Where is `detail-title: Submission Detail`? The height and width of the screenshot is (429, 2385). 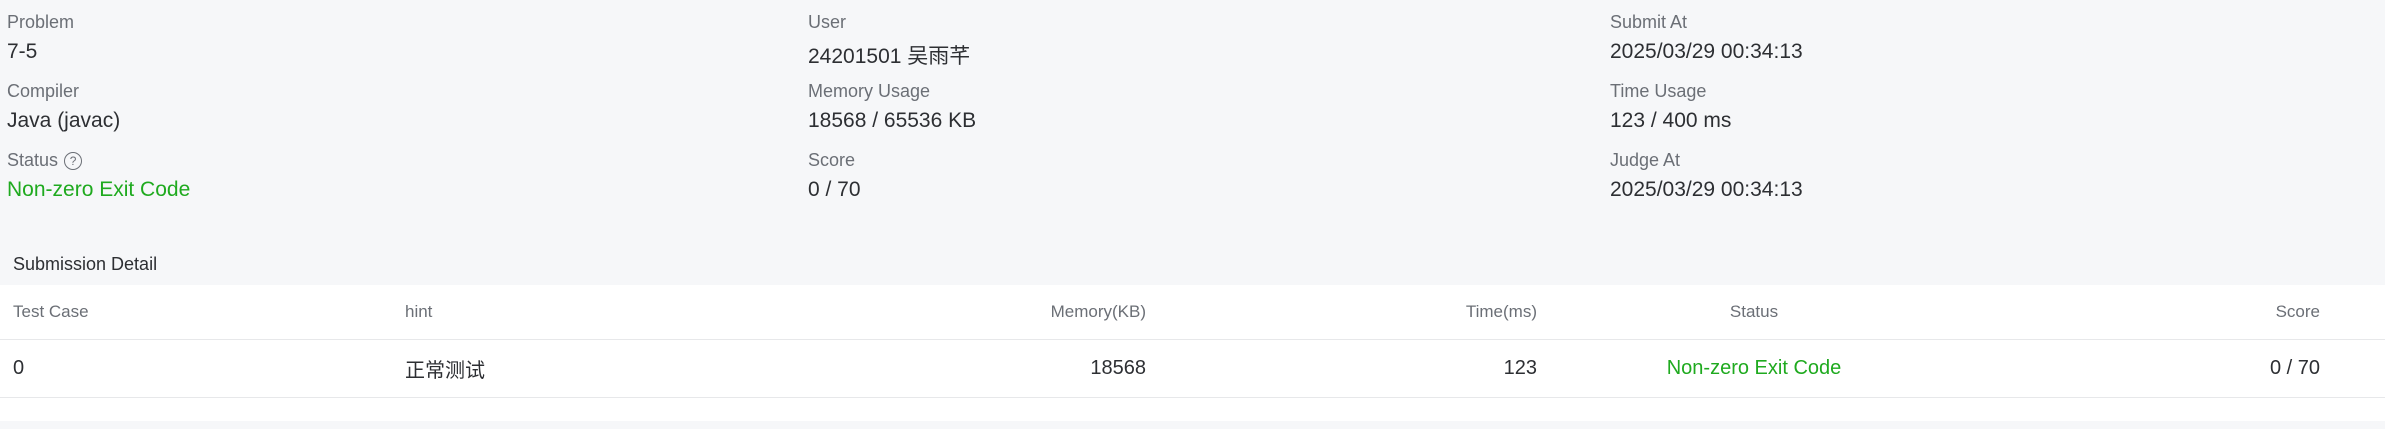 detail-title: Submission Detail is located at coordinates (85, 264).